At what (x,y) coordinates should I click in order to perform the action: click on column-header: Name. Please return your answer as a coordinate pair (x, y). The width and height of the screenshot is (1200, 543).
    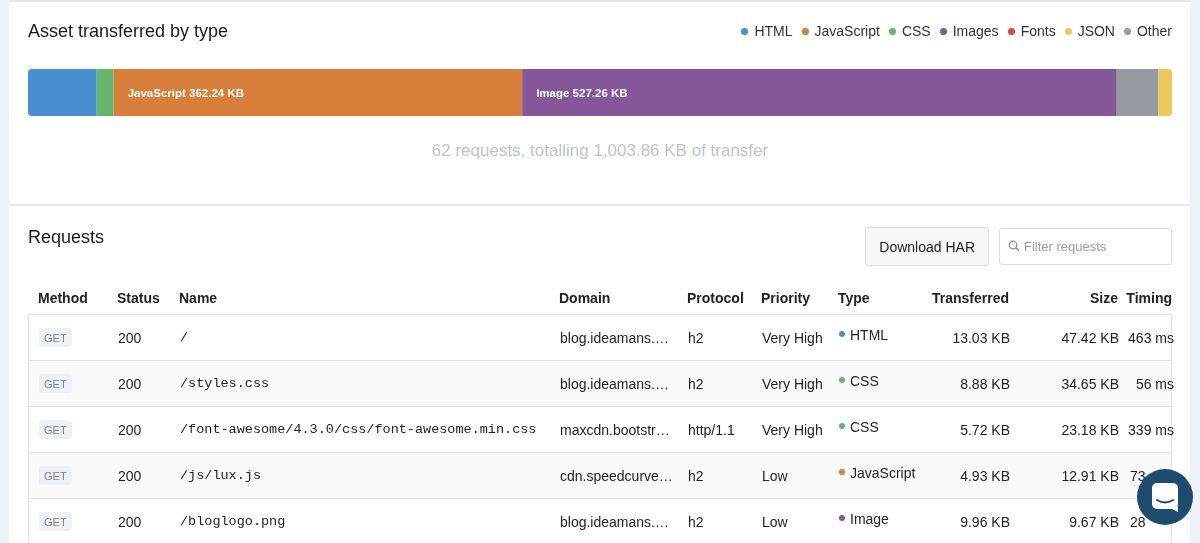
    Looking at the image, I should click on (199, 298).